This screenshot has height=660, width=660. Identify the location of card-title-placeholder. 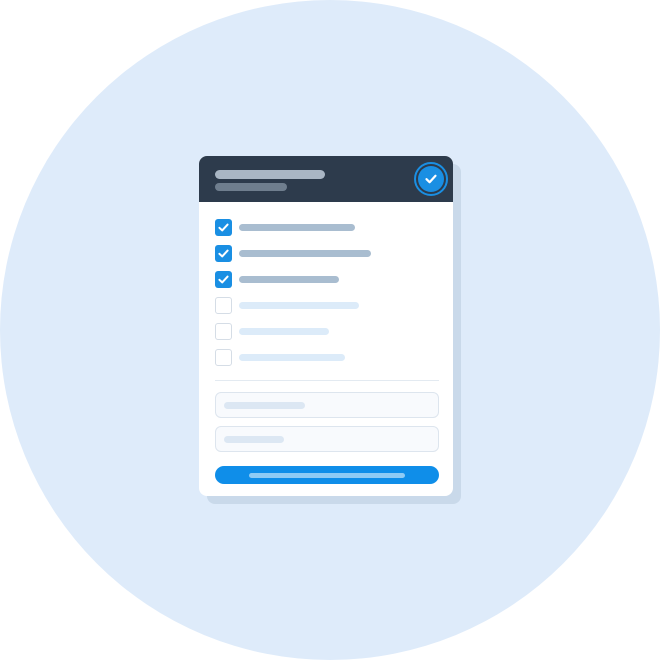
(270, 174).